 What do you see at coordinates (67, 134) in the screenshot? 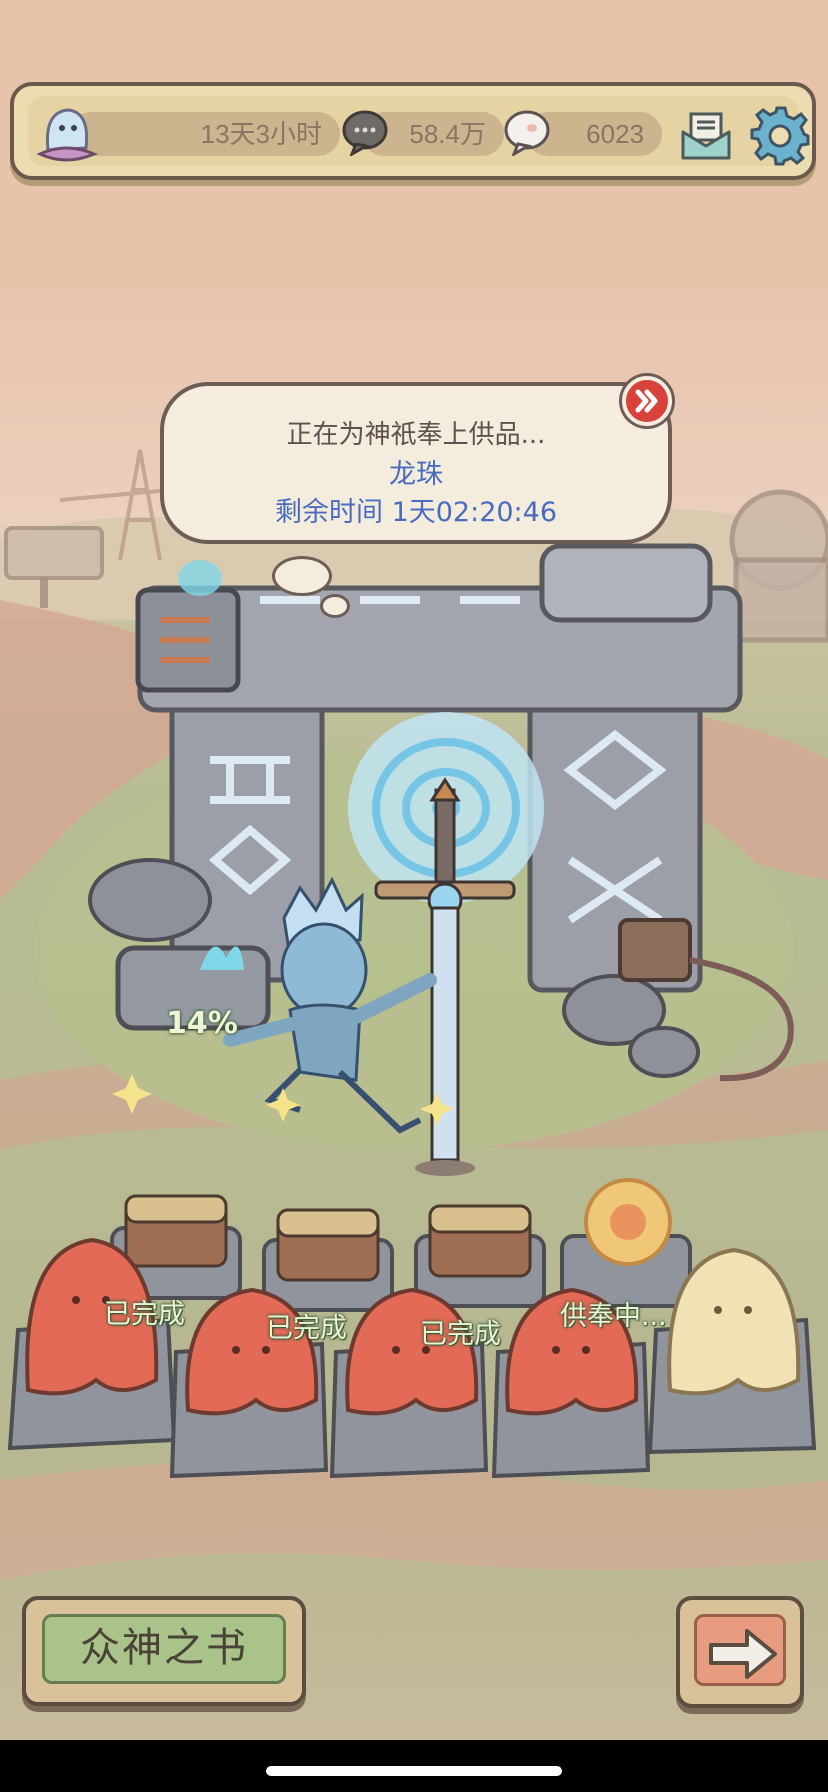
I see `ghost-avatar-icon` at bounding box center [67, 134].